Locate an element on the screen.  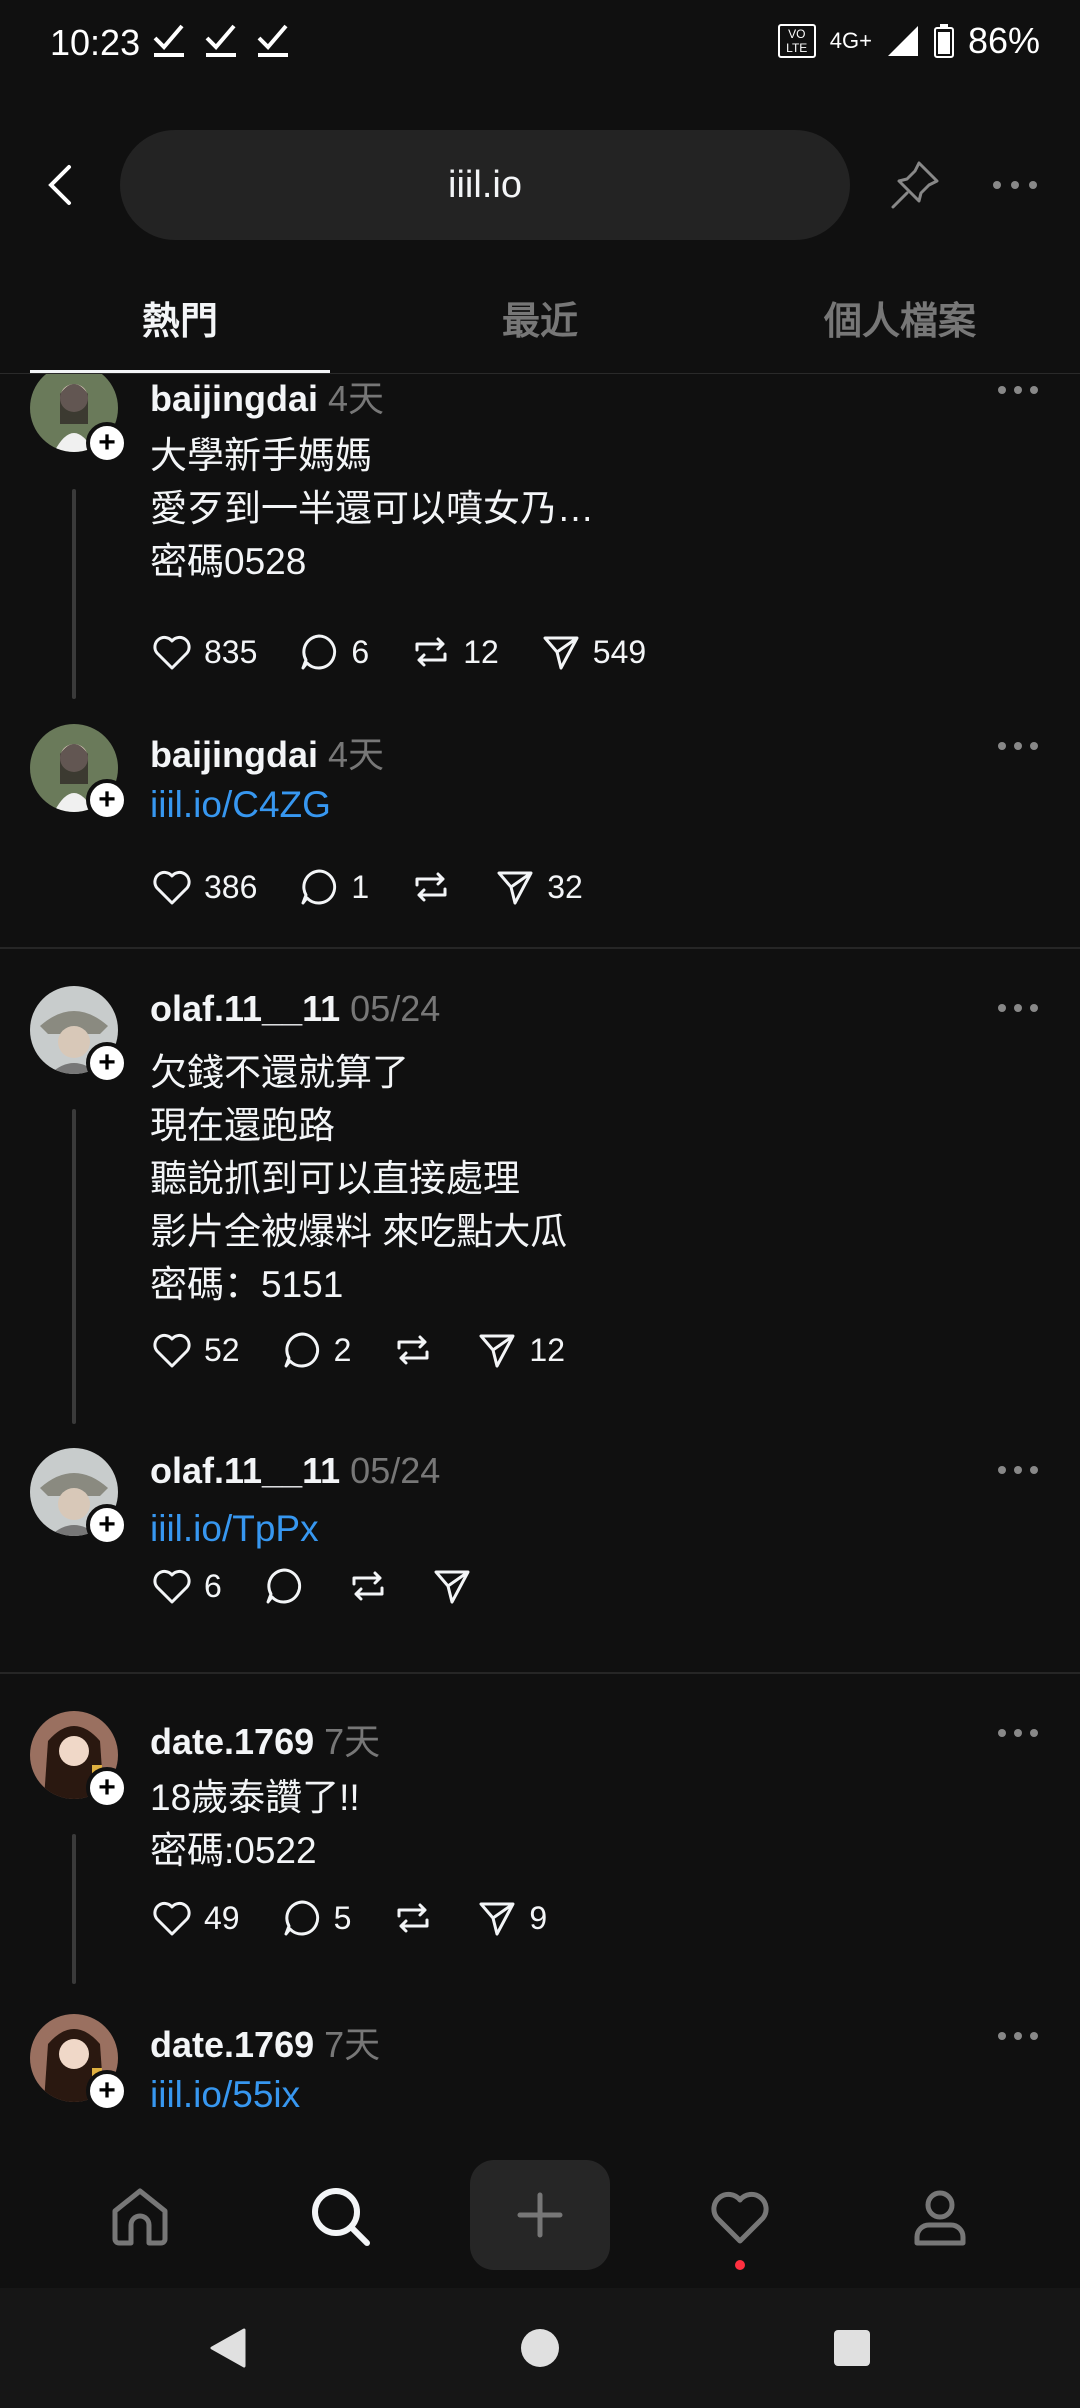
share-count: 549 is located at coordinates (619, 651).